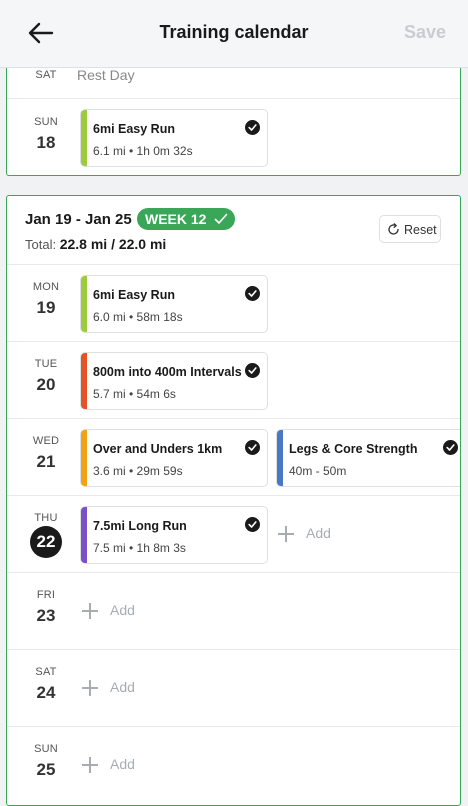 The width and height of the screenshot is (468, 806). Describe the element at coordinates (46, 364) in the screenshot. I see `day-of-week: TUE` at that location.